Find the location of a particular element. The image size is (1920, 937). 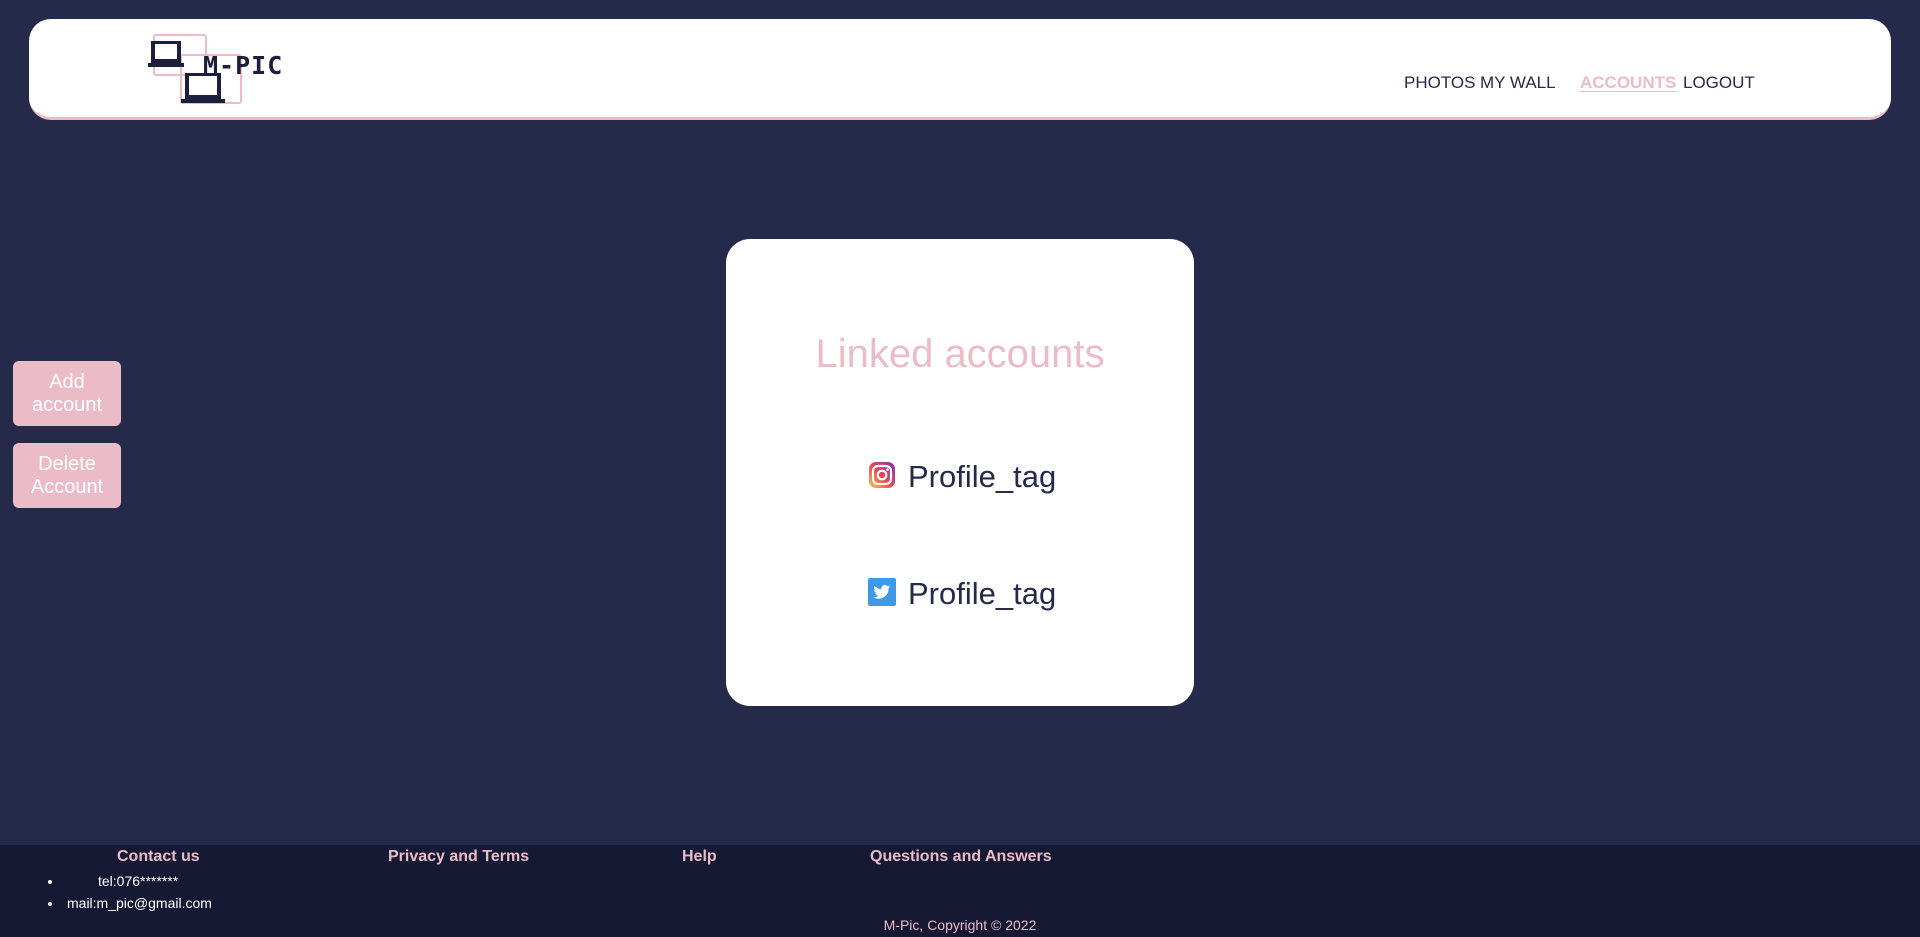

add-account-button: Add account is located at coordinates (67, 393).